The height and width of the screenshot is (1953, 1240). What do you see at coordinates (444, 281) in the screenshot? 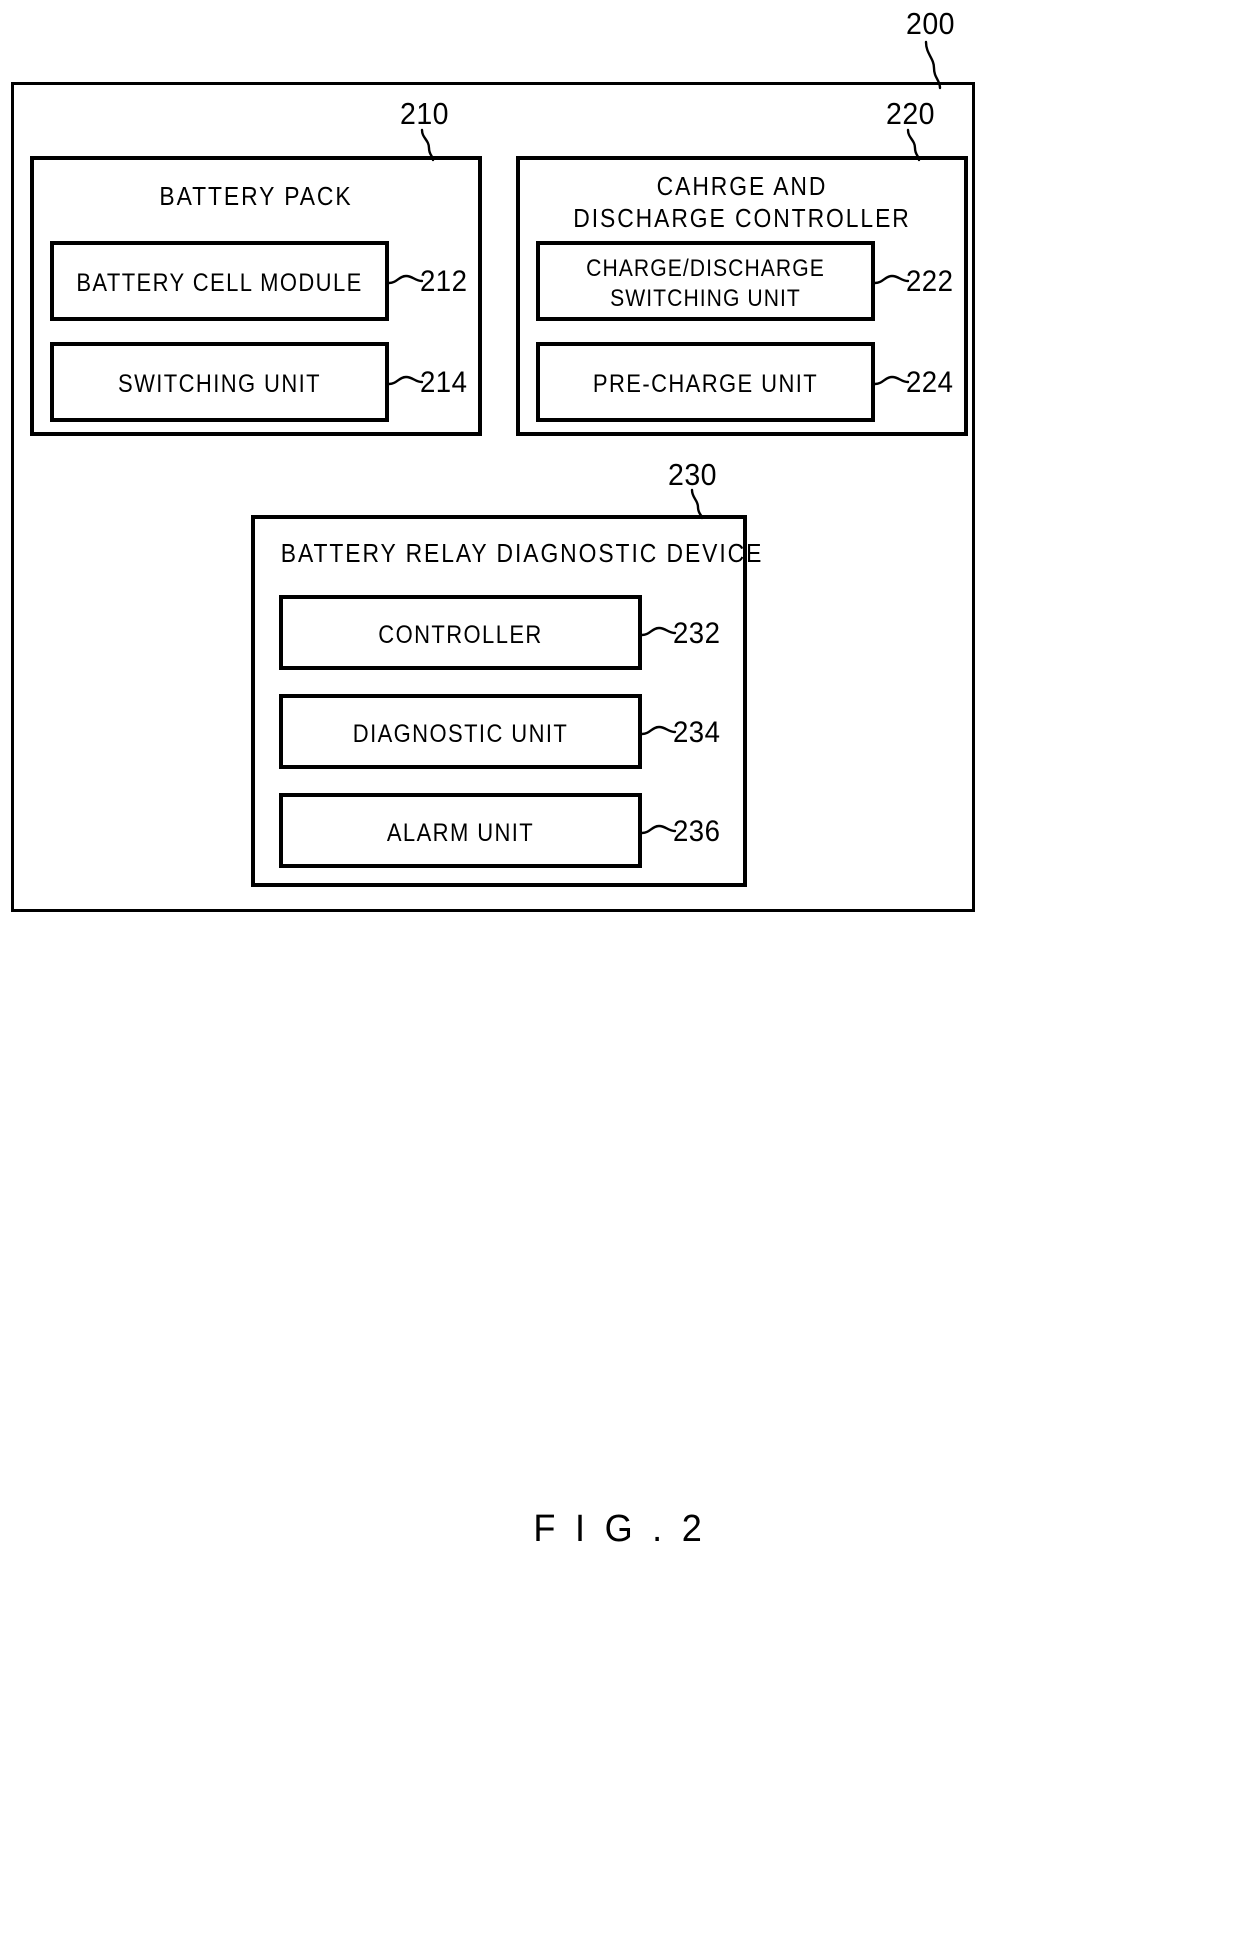
I see `ref-number-212: 212` at bounding box center [444, 281].